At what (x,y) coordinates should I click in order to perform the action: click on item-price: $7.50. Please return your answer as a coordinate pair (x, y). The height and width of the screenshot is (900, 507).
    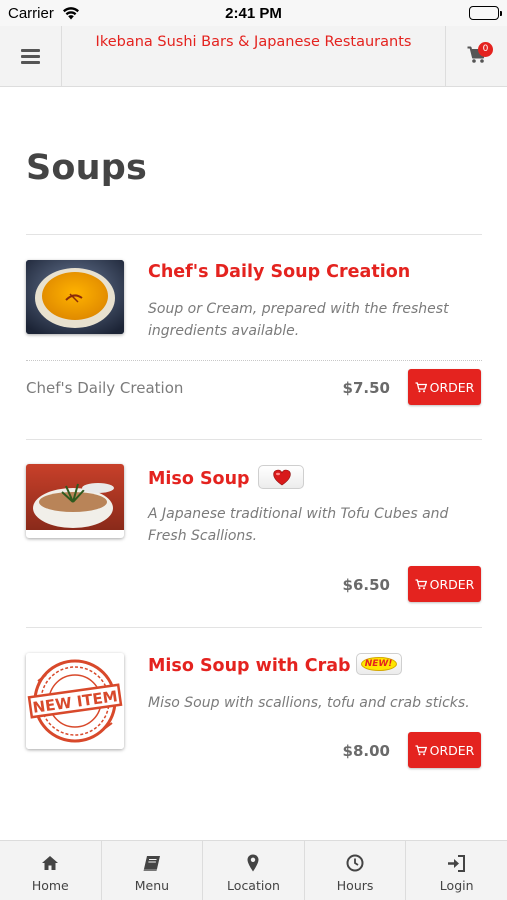
    Looking at the image, I should click on (366, 388).